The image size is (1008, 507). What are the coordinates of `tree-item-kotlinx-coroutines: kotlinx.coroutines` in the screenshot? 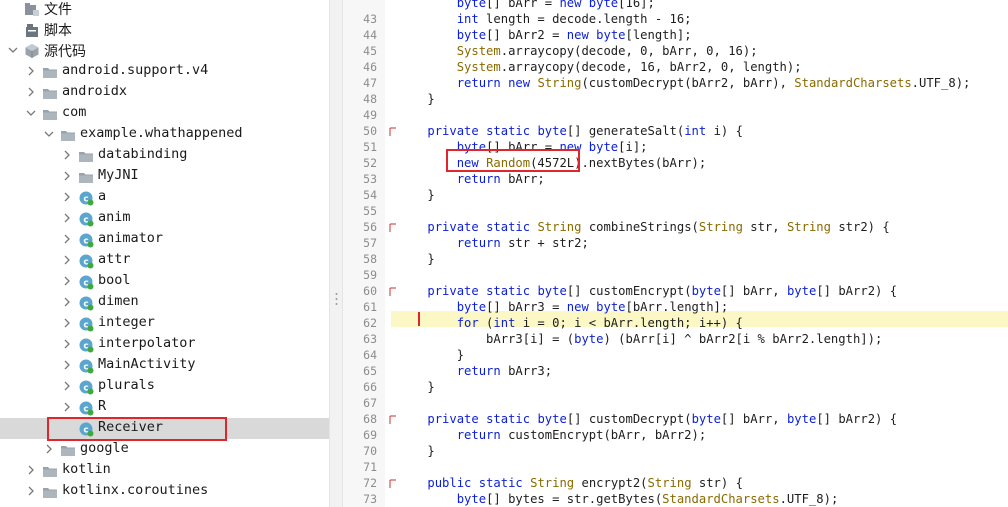 It's located at (164, 491).